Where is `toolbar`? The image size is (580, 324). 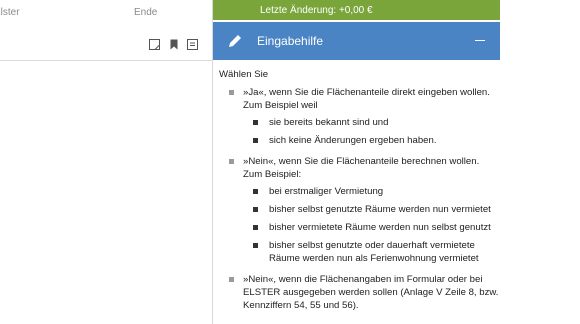 toolbar is located at coordinates (173, 44).